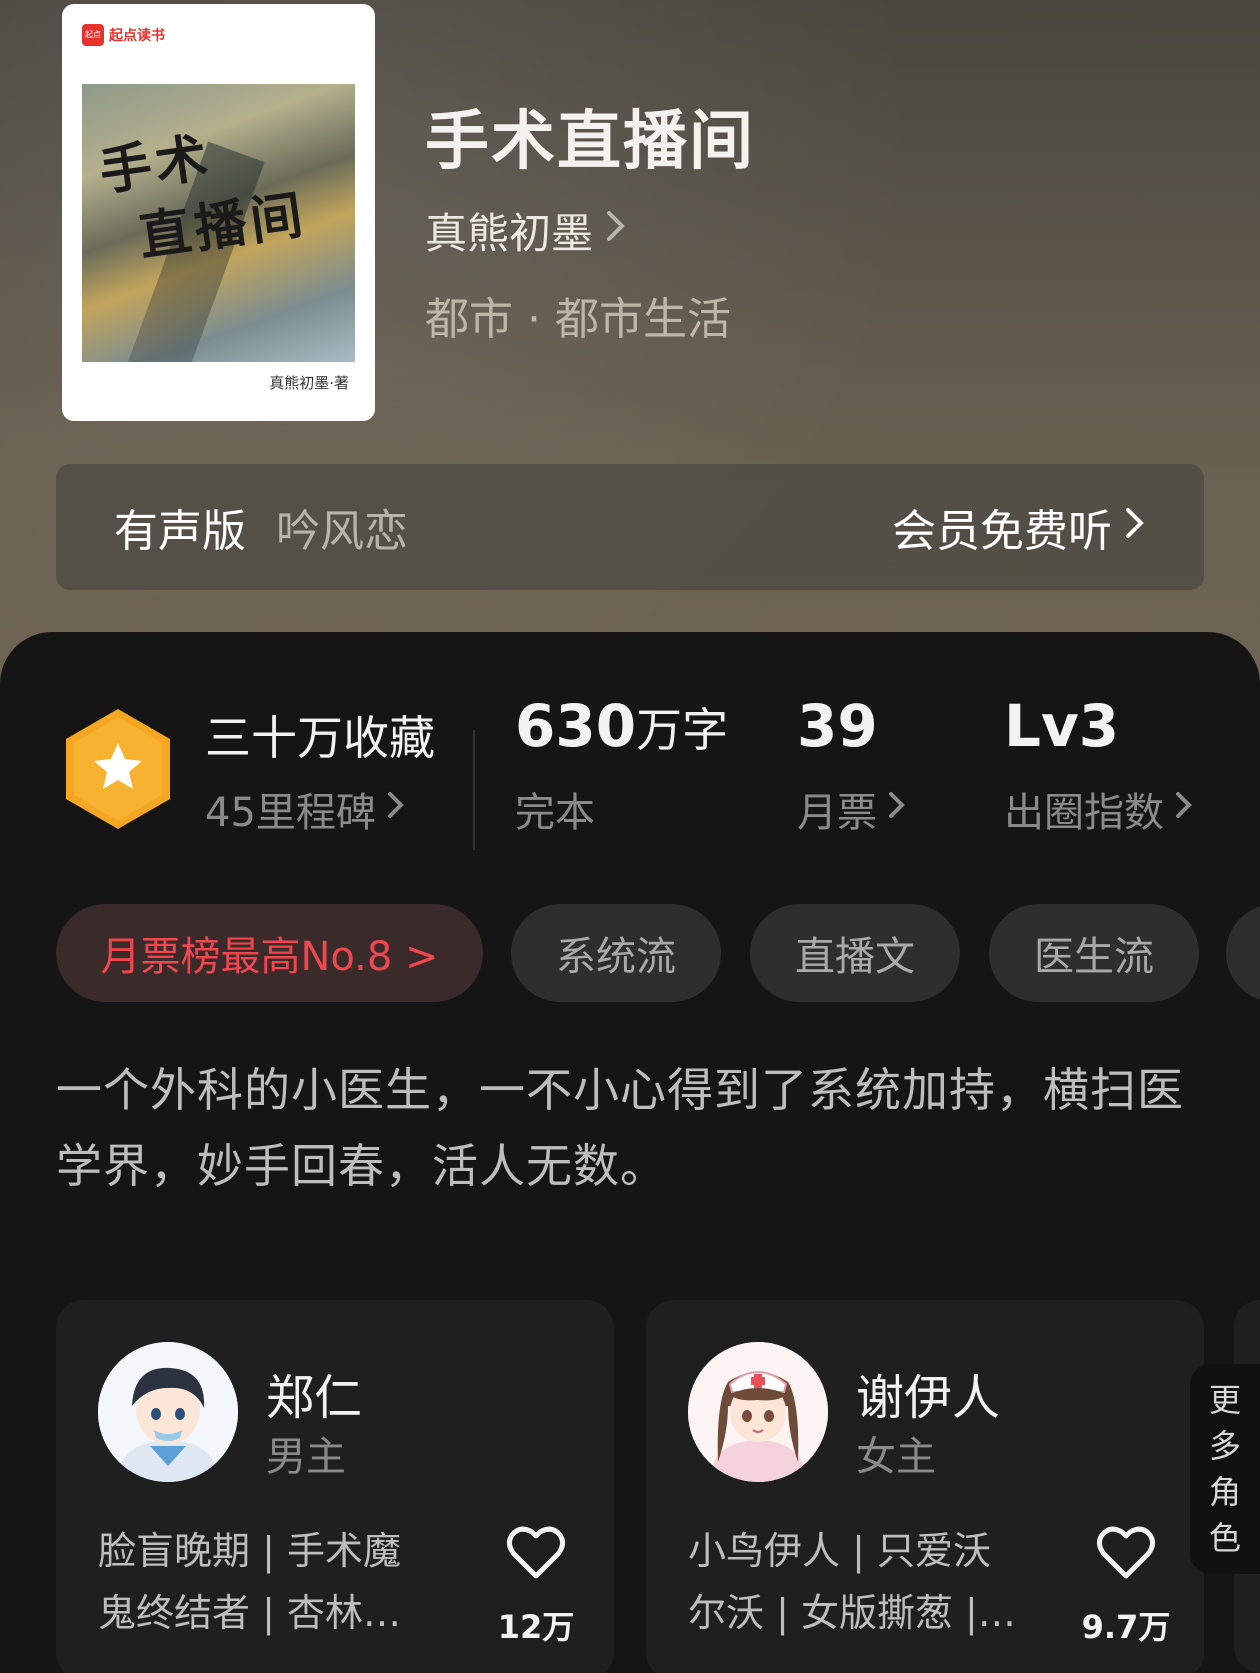  I want to click on favorites-count: 三十万收藏, so click(320, 738).